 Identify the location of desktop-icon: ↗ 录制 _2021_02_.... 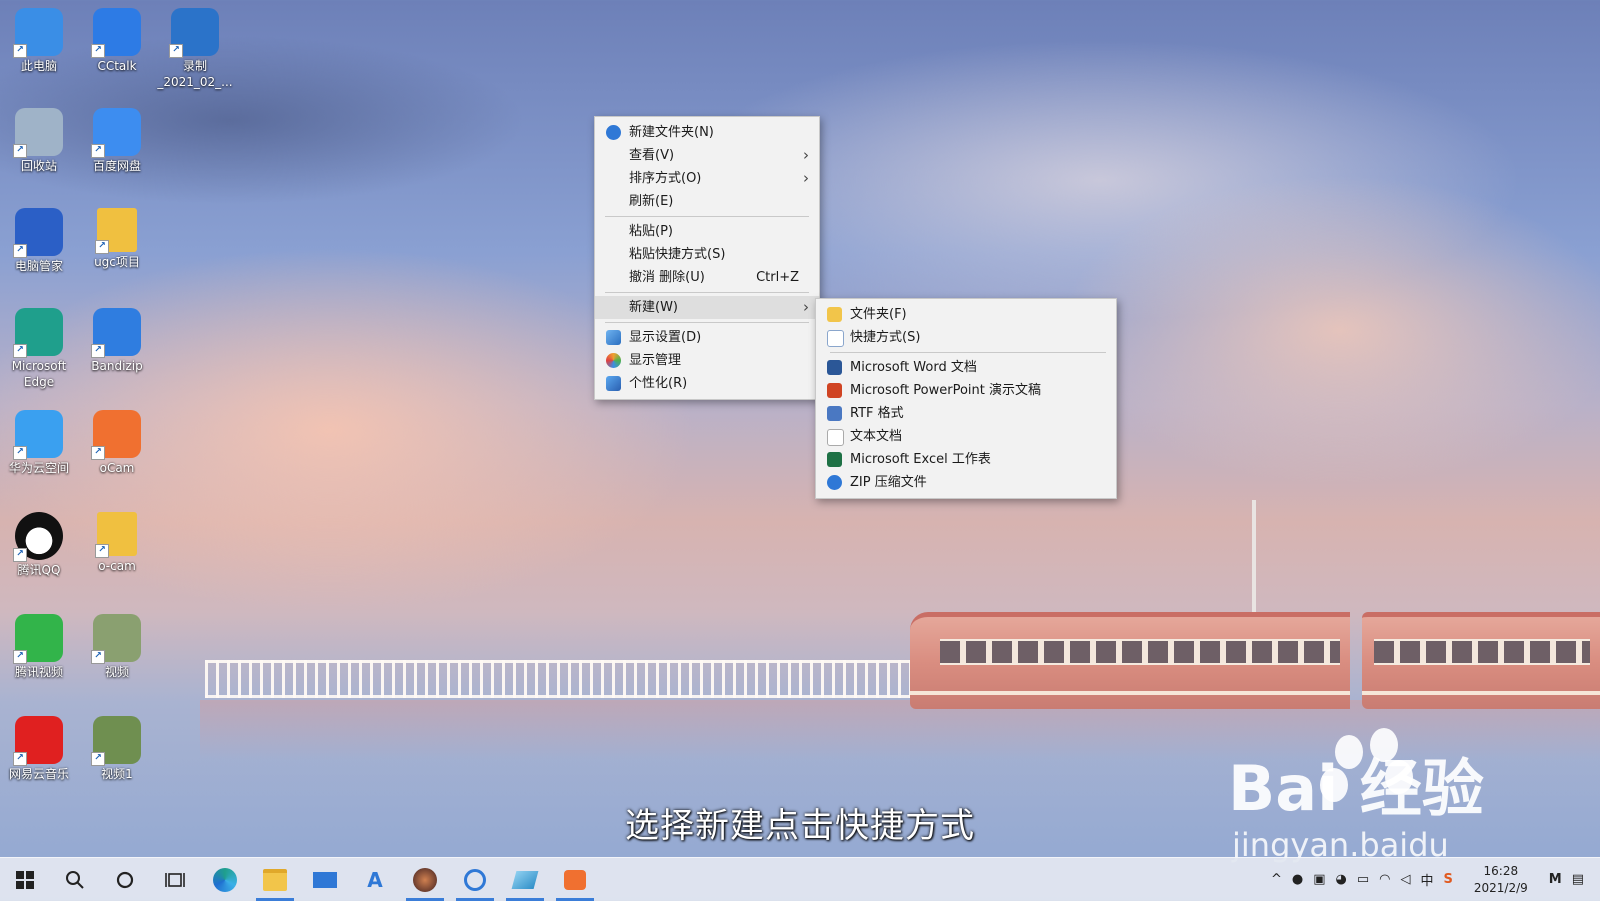
(195, 49).